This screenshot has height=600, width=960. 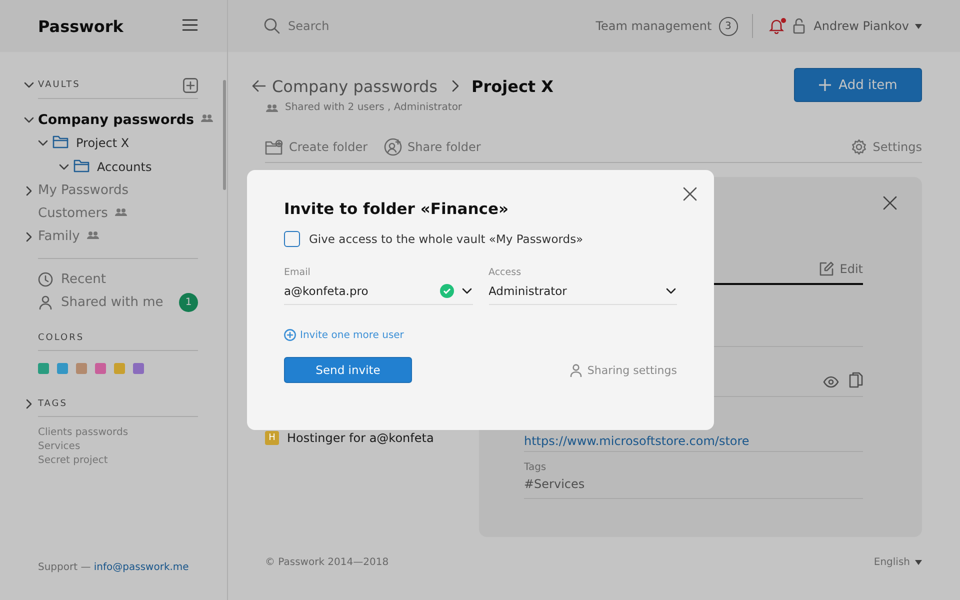 I want to click on vault-item: Company passwords, so click(x=119, y=120).